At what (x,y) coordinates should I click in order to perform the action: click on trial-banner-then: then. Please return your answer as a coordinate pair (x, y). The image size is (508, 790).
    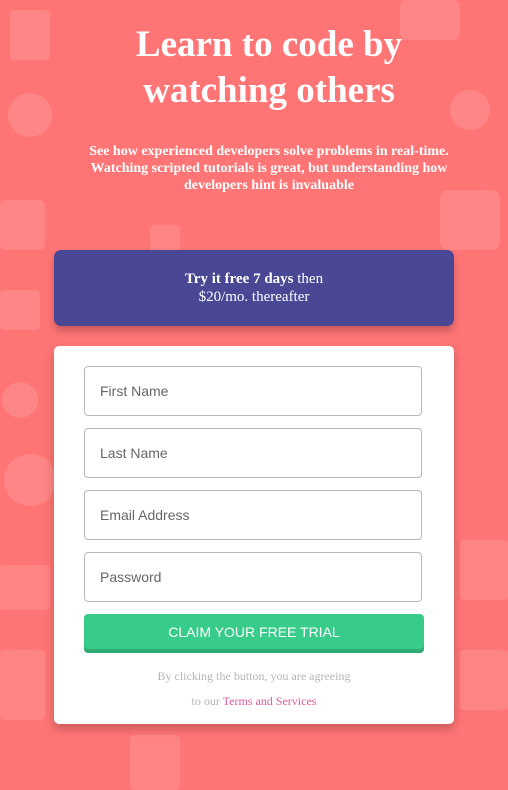
    Looking at the image, I should click on (308, 279).